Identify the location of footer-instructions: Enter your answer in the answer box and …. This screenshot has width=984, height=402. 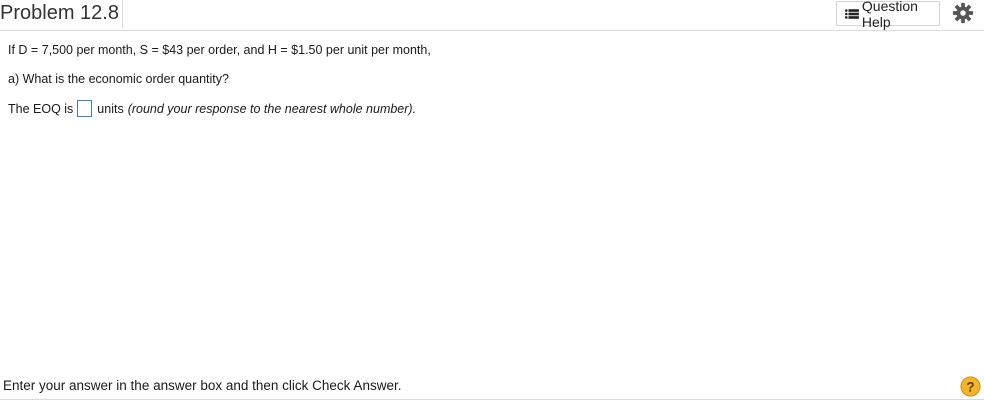
(202, 385).